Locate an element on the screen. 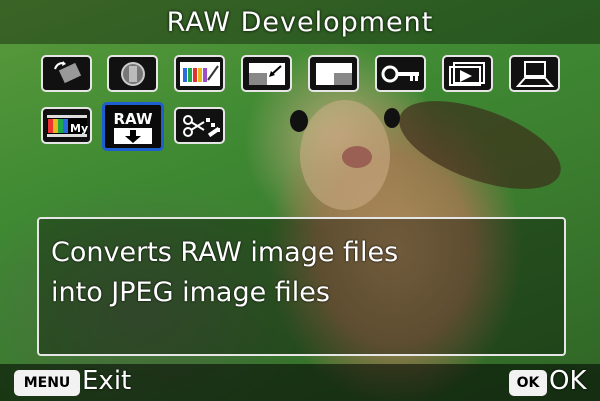 This screenshot has width=600, height=401. color-palette-button is located at coordinates (199, 73).